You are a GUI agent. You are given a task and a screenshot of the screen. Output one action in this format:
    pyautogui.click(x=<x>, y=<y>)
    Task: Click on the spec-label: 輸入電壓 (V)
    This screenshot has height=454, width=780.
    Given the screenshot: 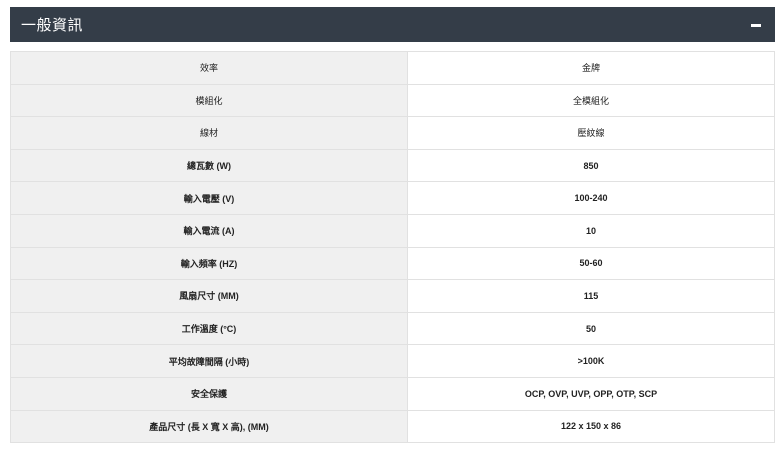 What is the action you would take?
    pyautogui.click(x=209, y=198)
    